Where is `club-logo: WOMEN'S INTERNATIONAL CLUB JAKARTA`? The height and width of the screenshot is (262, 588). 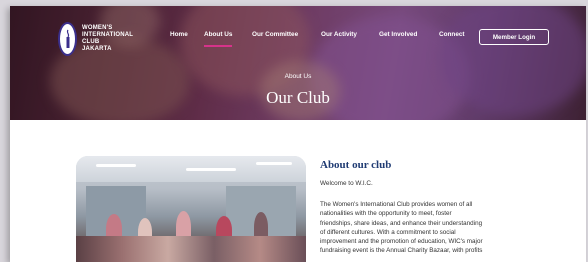
club-logo: WOMEN'S INTERNATIONAL CLUB JAKARTA is located at coordinates (95, 39).